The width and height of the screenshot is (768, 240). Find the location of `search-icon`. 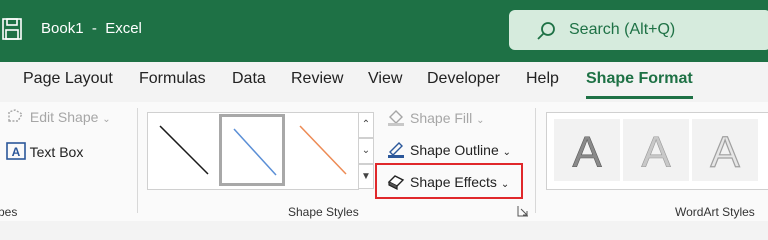

search-icon is located at coordinates (546, 31).